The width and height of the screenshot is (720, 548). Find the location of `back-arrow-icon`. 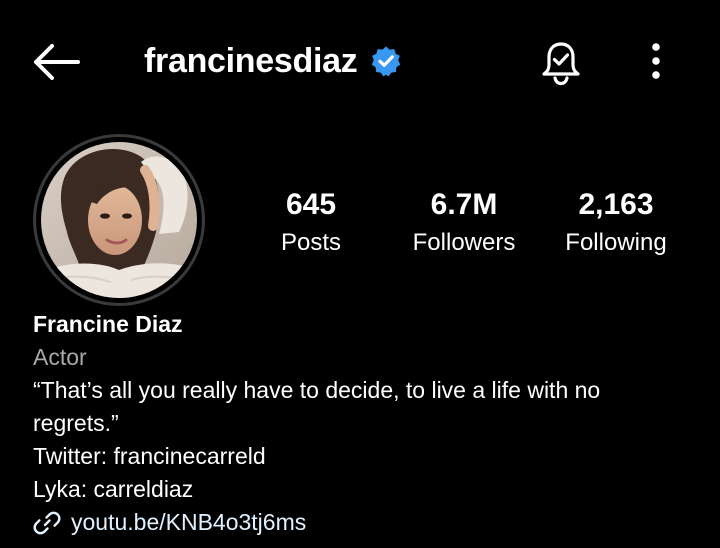

back-arrow-icon is located at coordinates (57, 62).